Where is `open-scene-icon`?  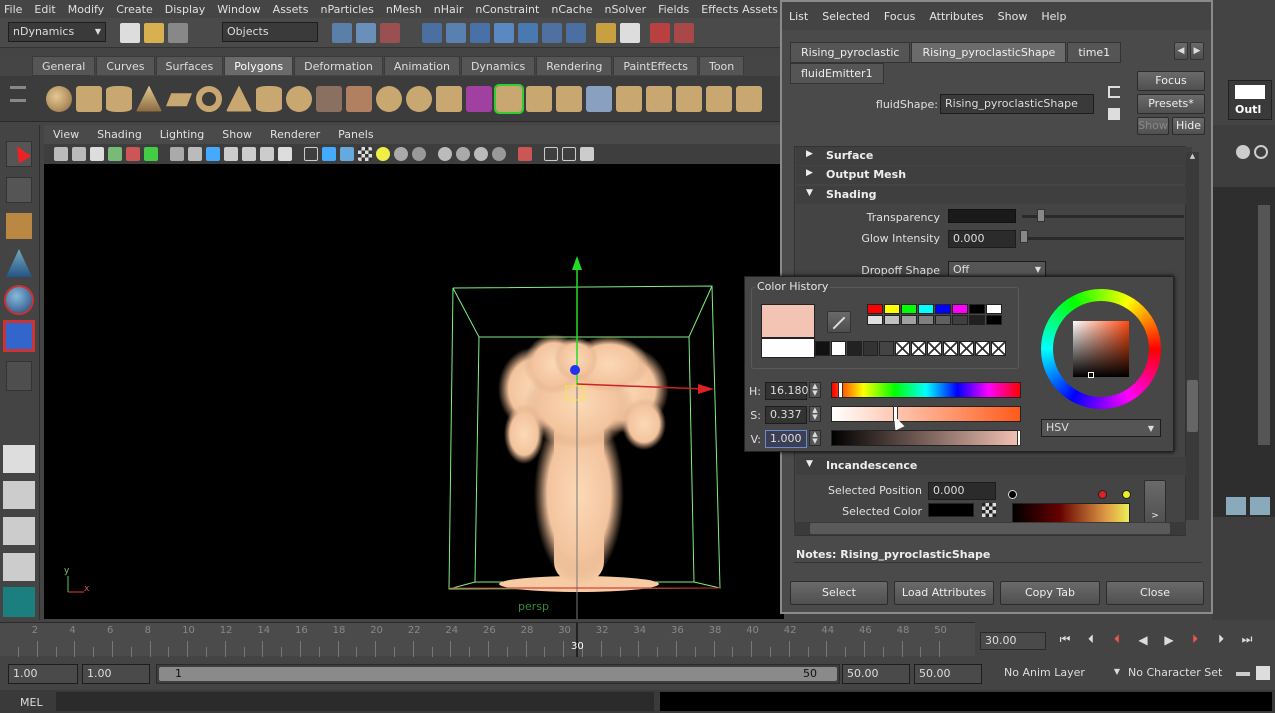
open-scene-icon is located at coordinates (154, 33).